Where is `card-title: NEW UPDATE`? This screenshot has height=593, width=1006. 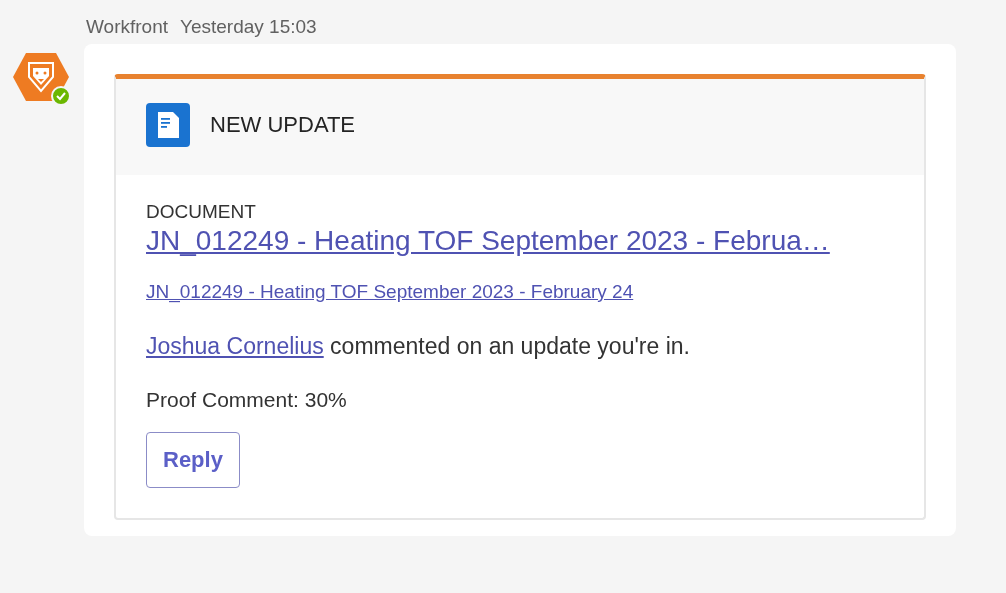 card-title: NEW UPDATE is located at coordinates (283, 125).